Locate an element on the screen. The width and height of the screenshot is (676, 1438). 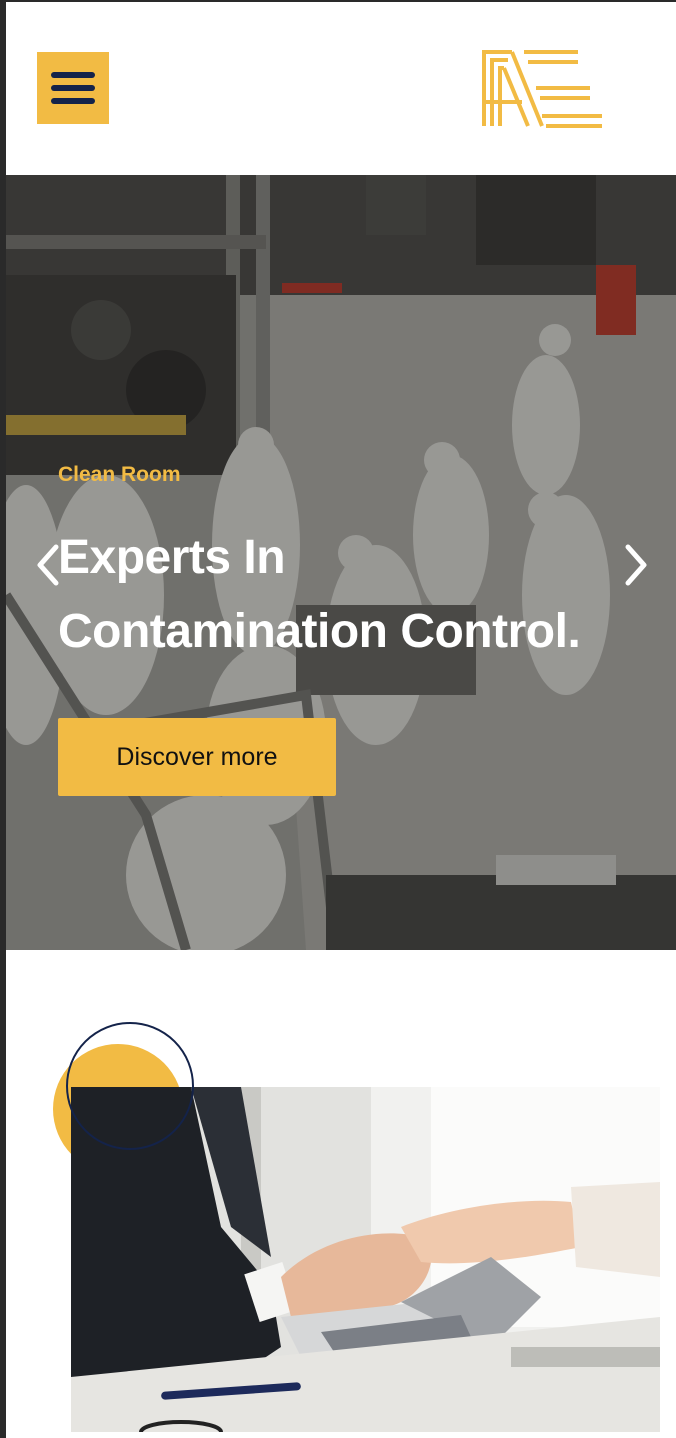
decorative-outline-circle is located at coordinates (130, 1086).